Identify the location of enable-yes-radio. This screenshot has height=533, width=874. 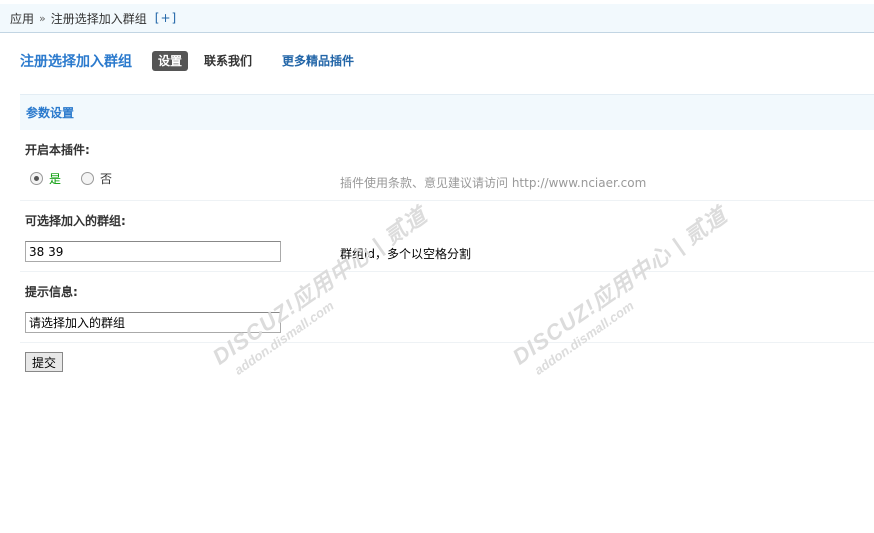
(36, 178).